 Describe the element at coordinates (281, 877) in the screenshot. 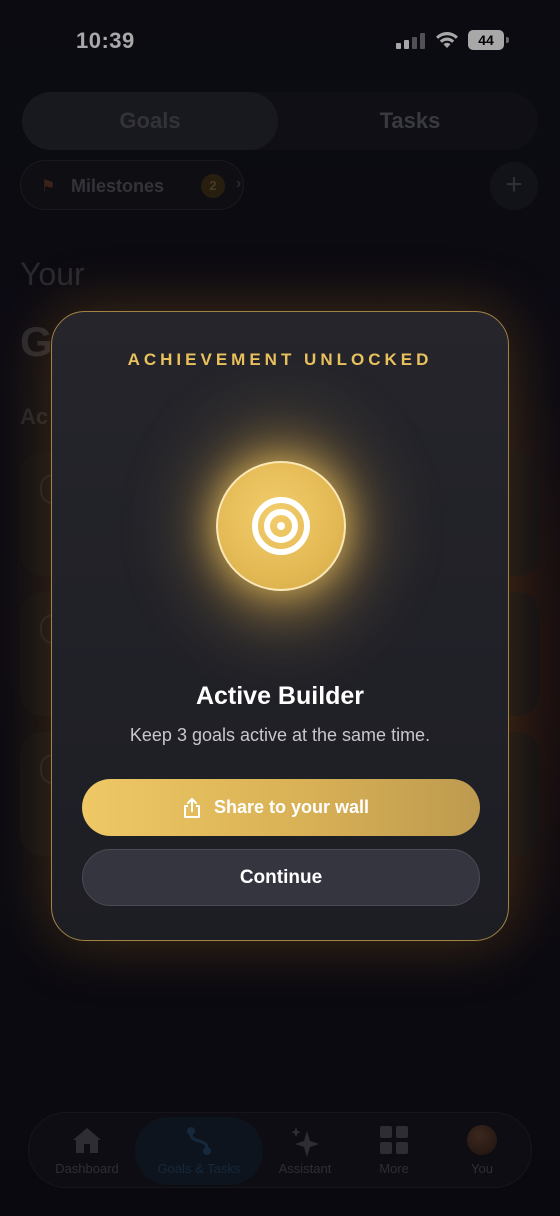

I see `continue-button: Continue` at that location.